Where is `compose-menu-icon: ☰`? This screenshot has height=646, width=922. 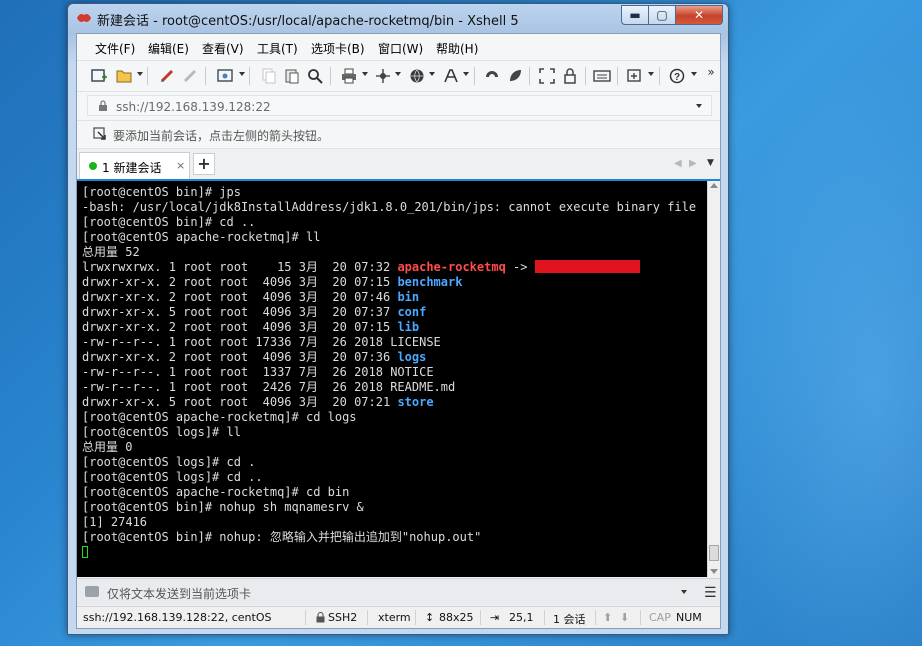 compose-menu-icon: ☰ is located at coordinates (710, 593).